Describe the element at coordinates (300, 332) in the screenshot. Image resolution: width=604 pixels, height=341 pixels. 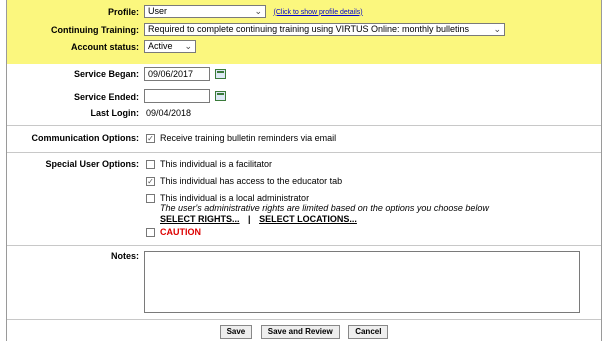
I see `save-and-review-button: Save and Review` at that location.